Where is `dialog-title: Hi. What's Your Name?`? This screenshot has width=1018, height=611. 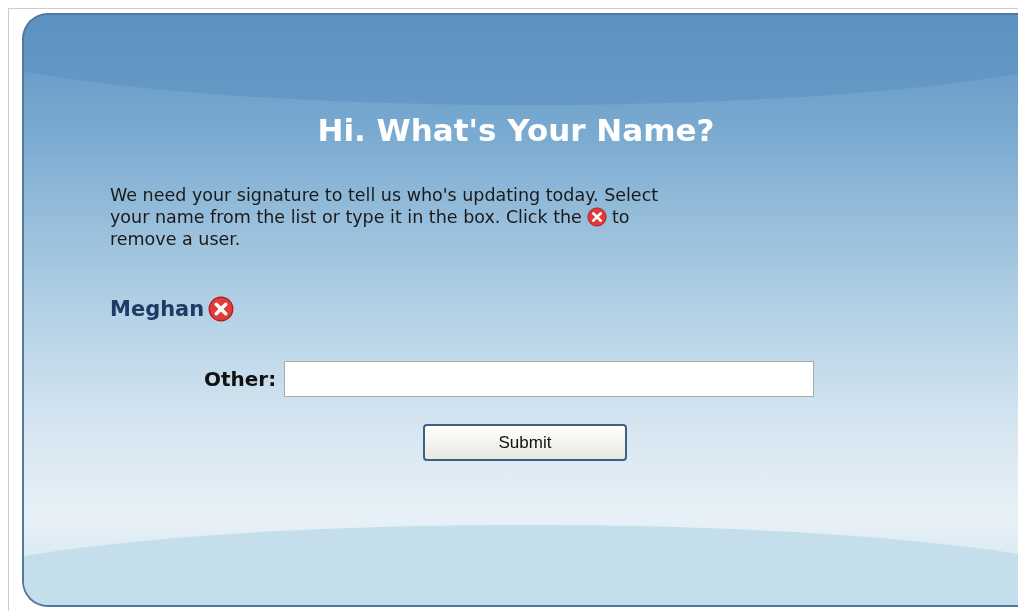
dialog-title: Hi. What's Your Name? is located at coordinates (516, 130).